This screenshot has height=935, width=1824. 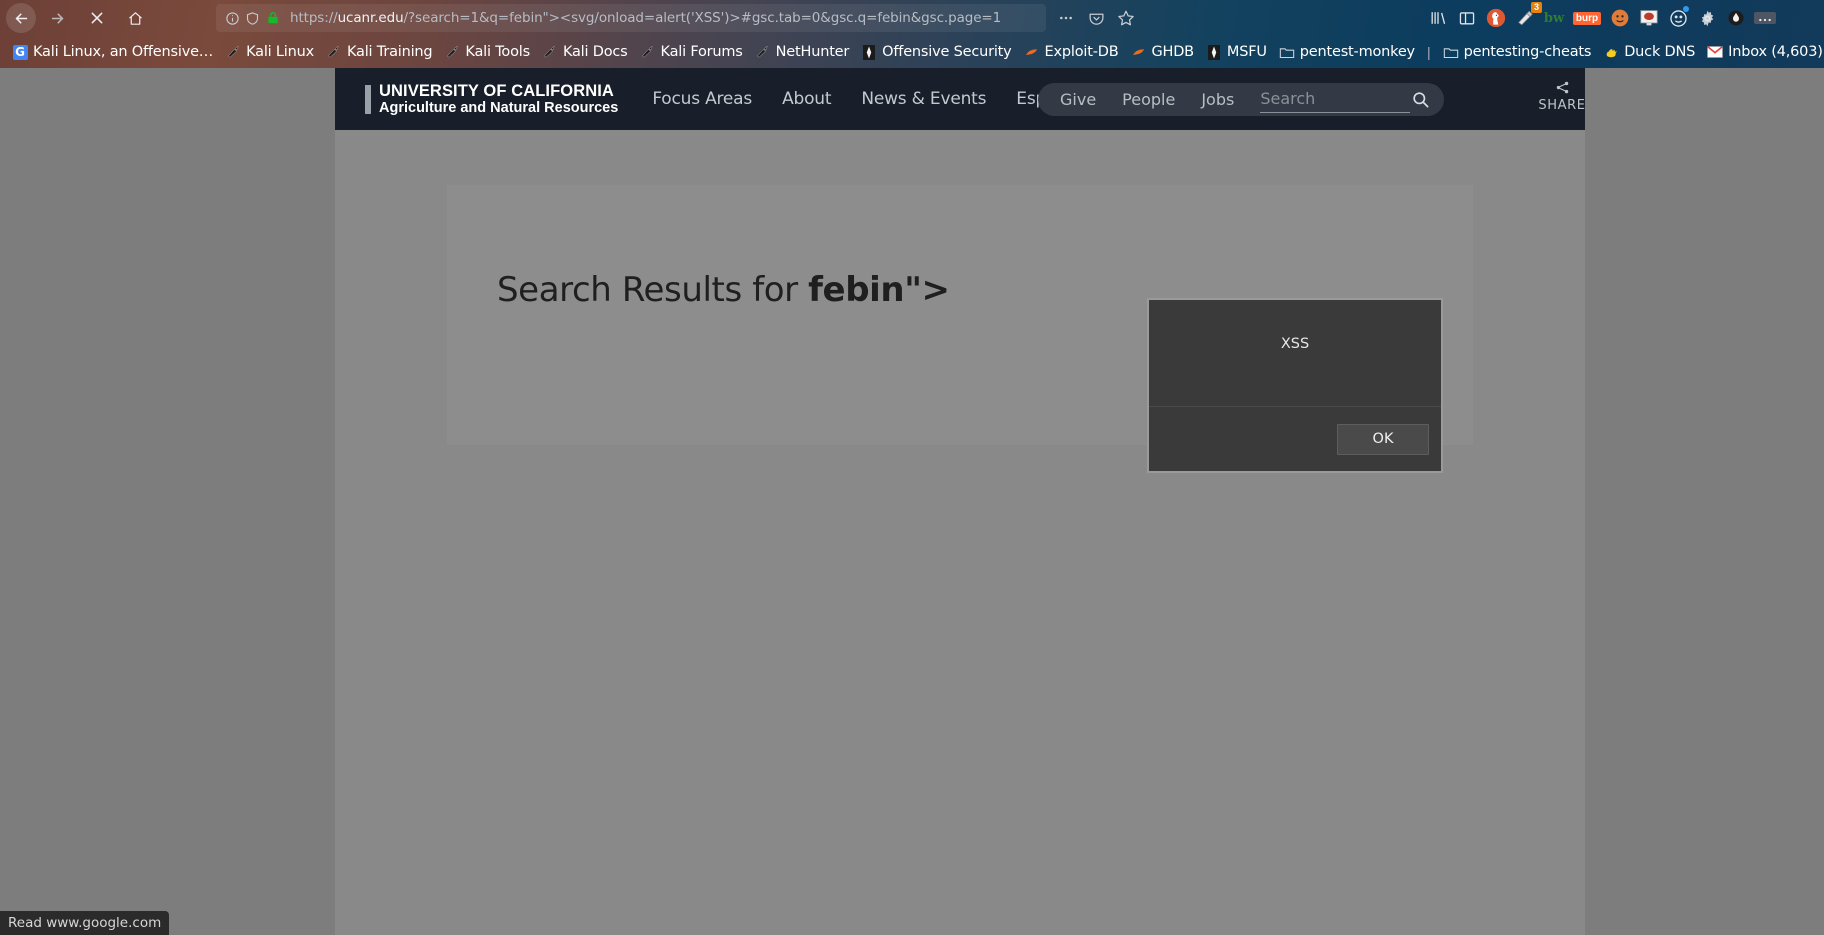 What do you see at coordinates (1148, 99) in the screenshot?
I see `util-item-people: People` at bounding box center [1148, 99].